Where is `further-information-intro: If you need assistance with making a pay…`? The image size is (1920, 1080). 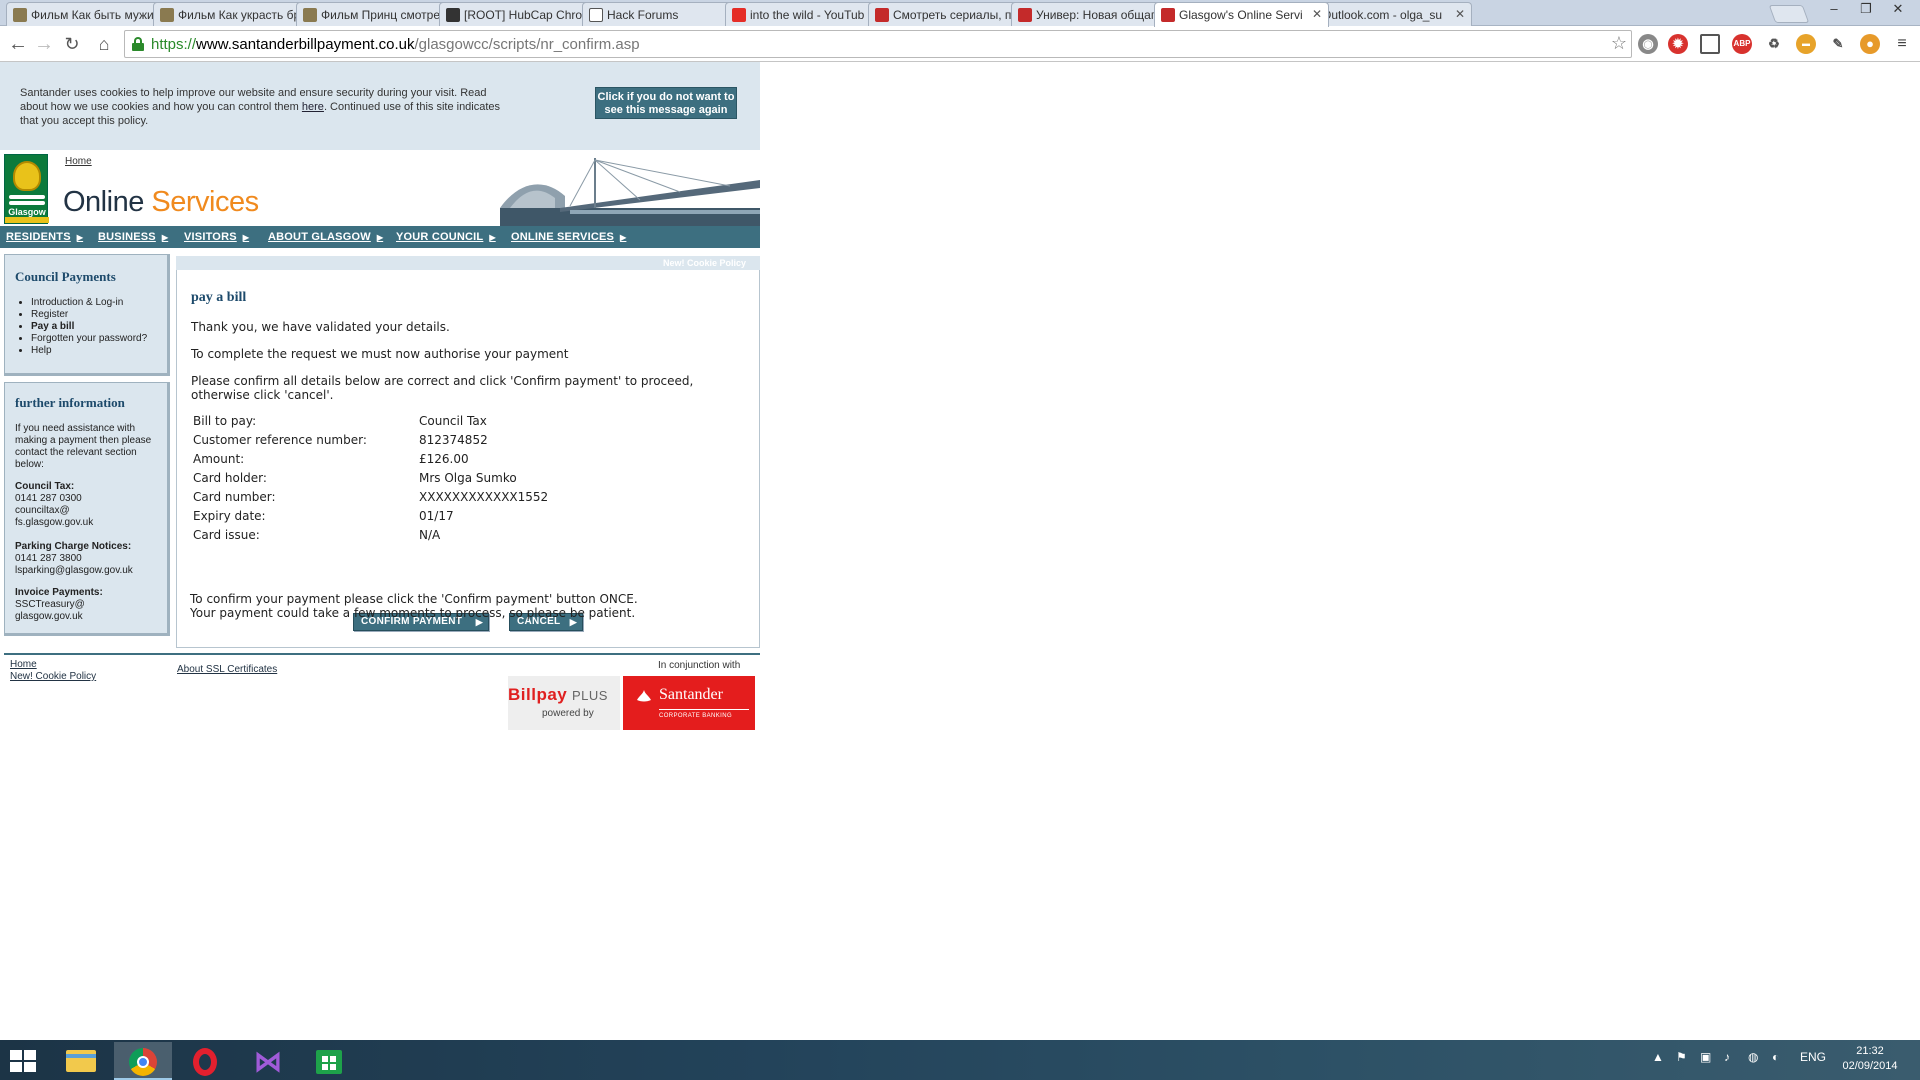 further-information-intro: If you need assistance with making a pay… is located at coordinates (83, 446).